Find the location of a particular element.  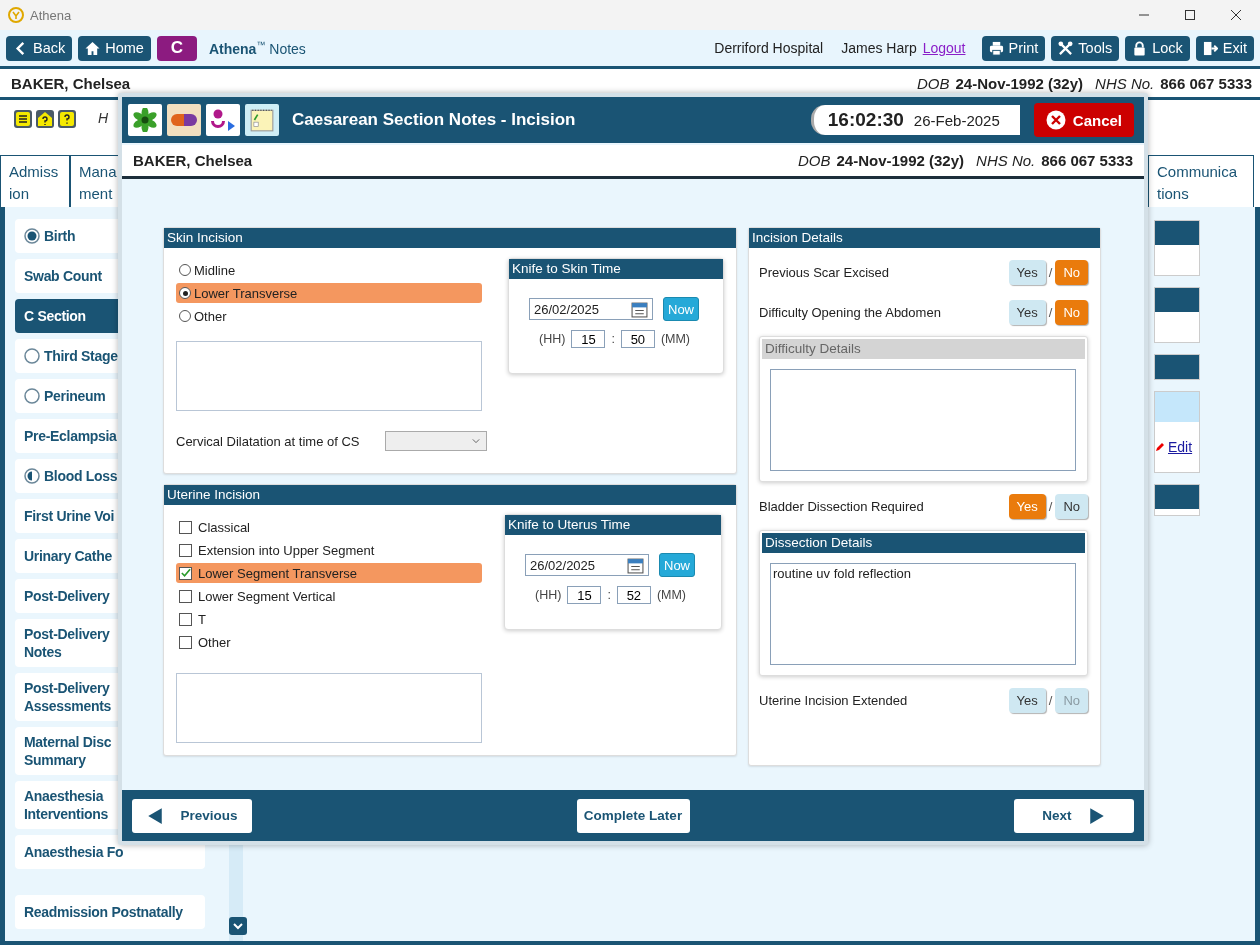

dialog-title: Caesarean Section Notes - Incision is located at coordinates (434, 120).